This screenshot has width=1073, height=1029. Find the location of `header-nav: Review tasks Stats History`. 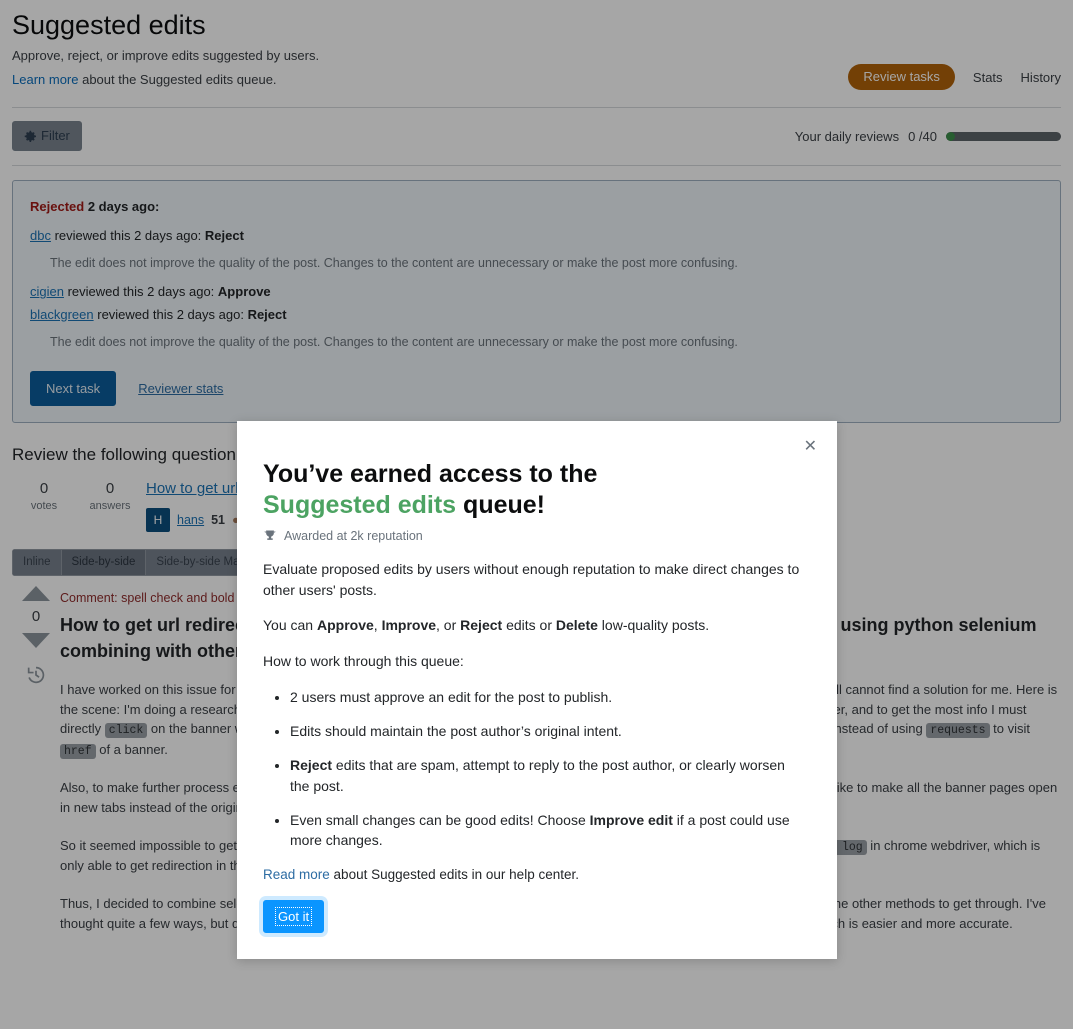

header-nav: Review tasks Stats History is located at coordinates (954, 77).